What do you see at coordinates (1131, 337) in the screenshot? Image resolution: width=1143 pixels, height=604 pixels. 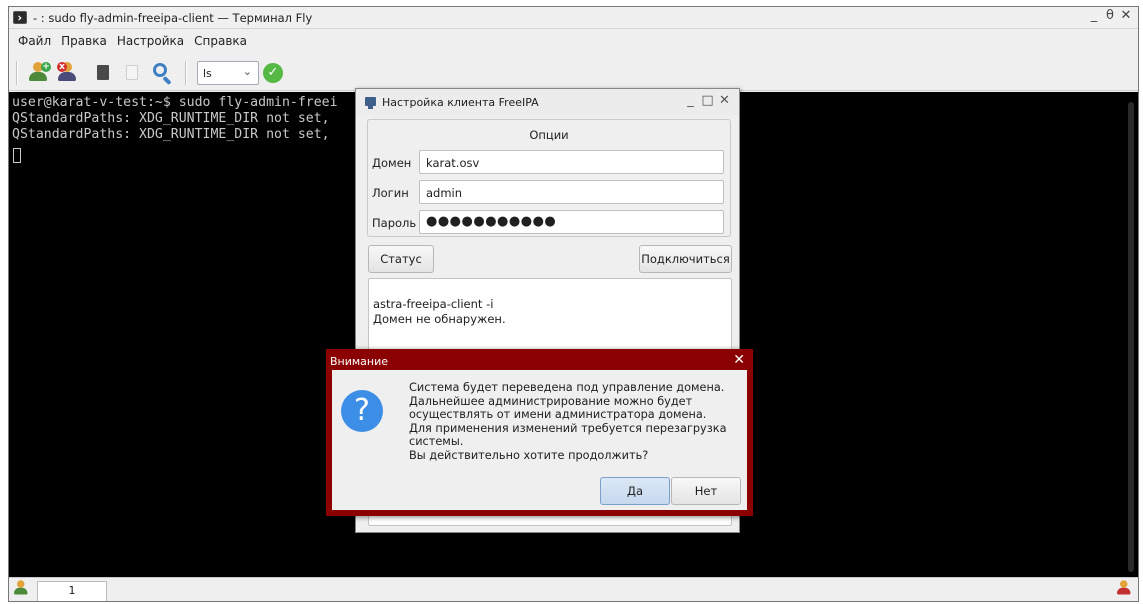 I see `terminal-scrollbar` at bounding box center [1131, 337].